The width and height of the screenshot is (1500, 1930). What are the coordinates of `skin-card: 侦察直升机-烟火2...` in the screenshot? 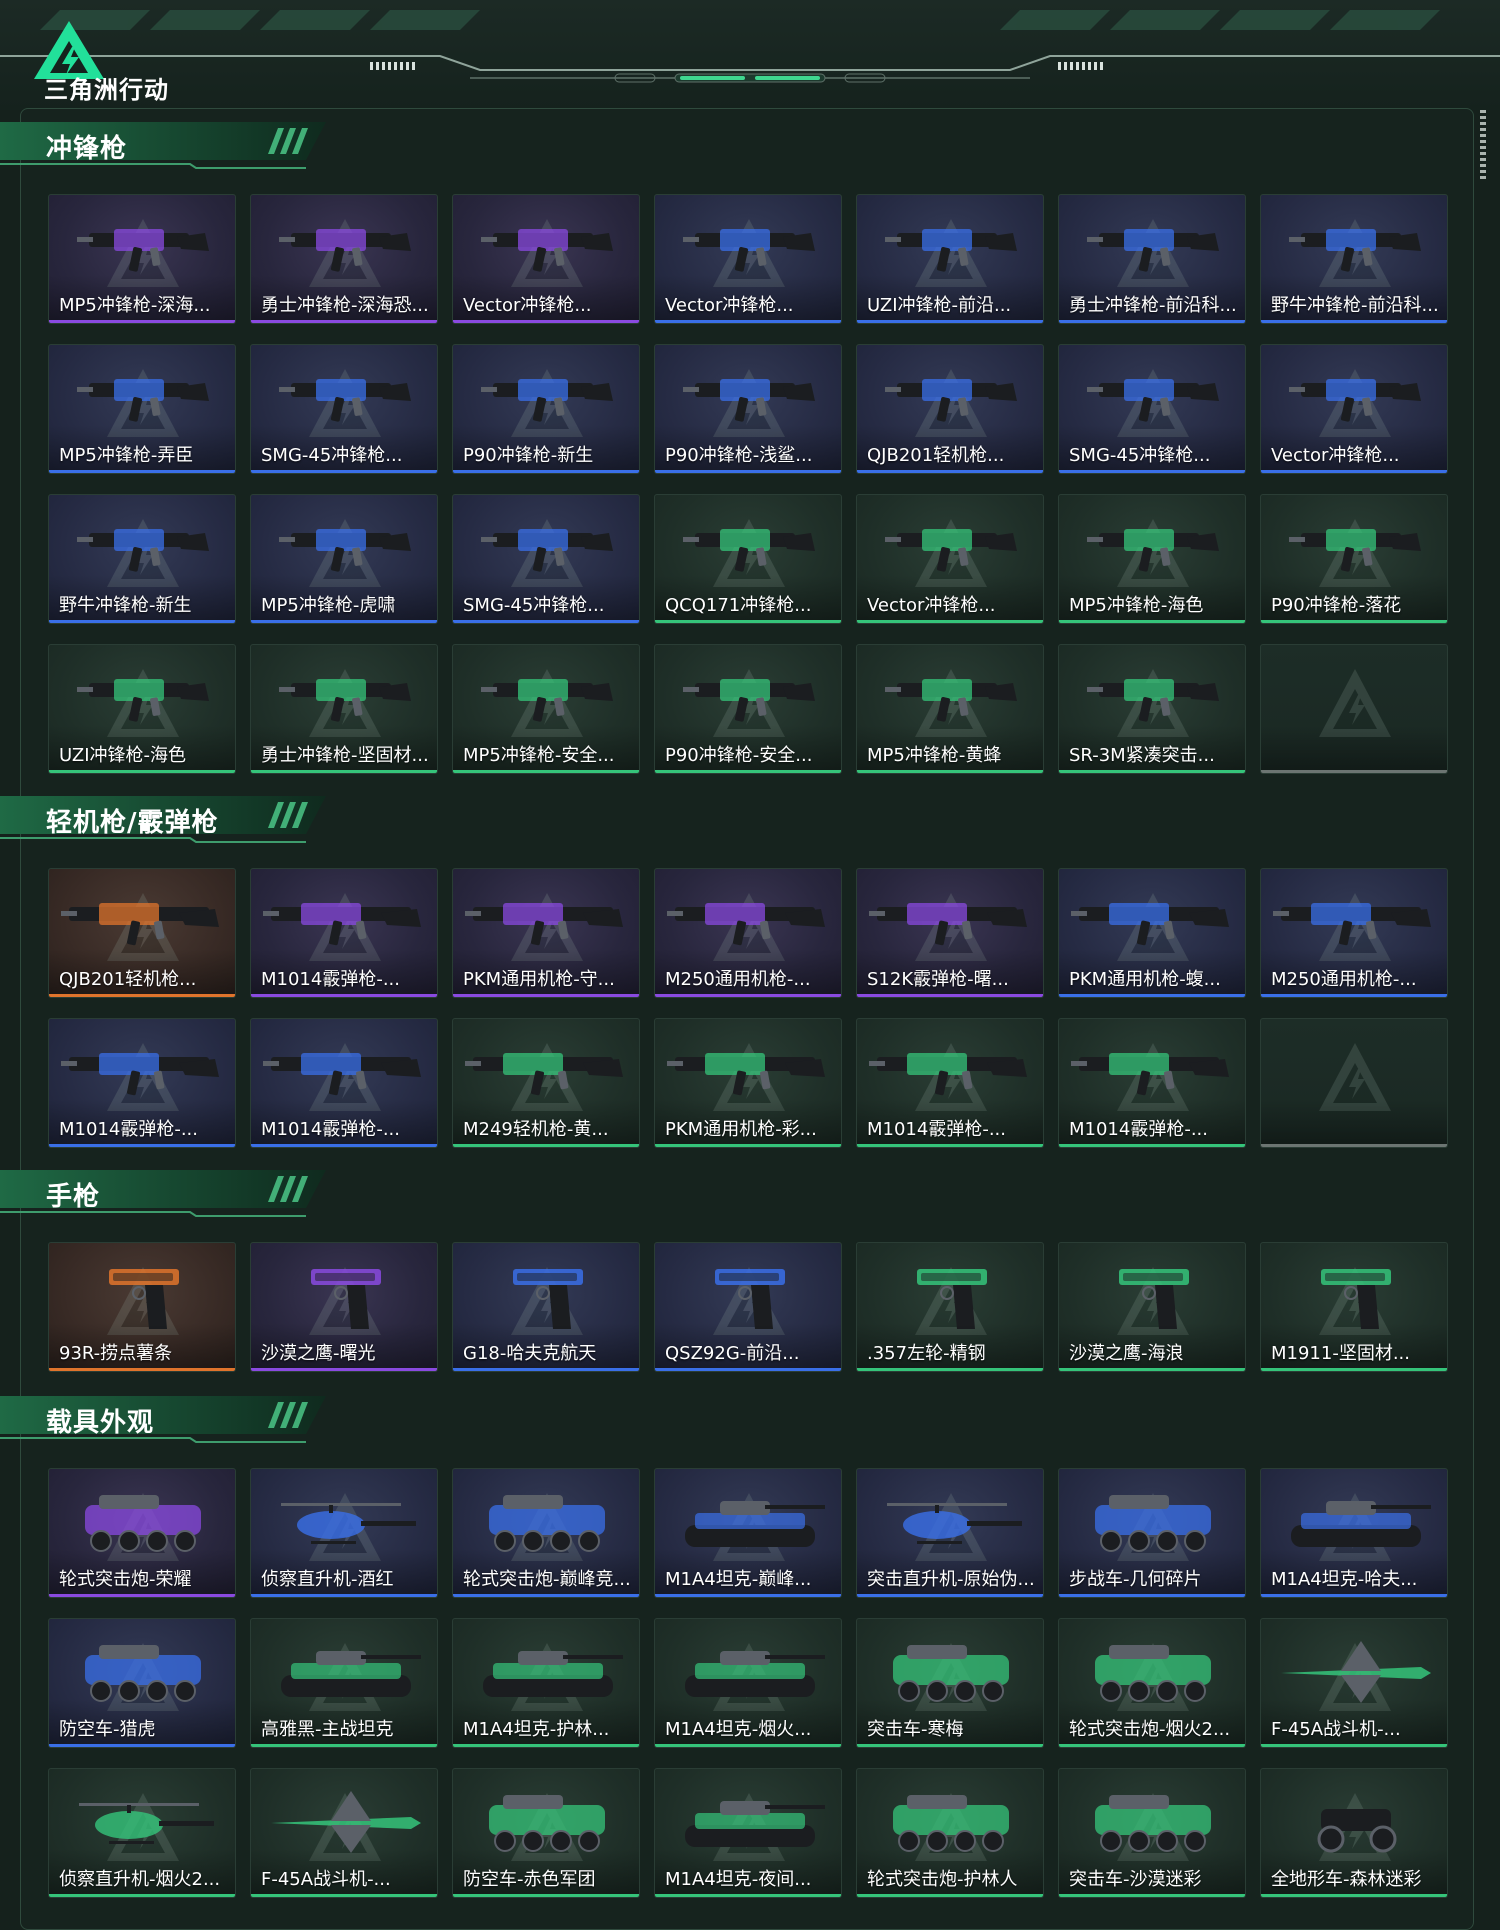 It's located at (142, 1833).